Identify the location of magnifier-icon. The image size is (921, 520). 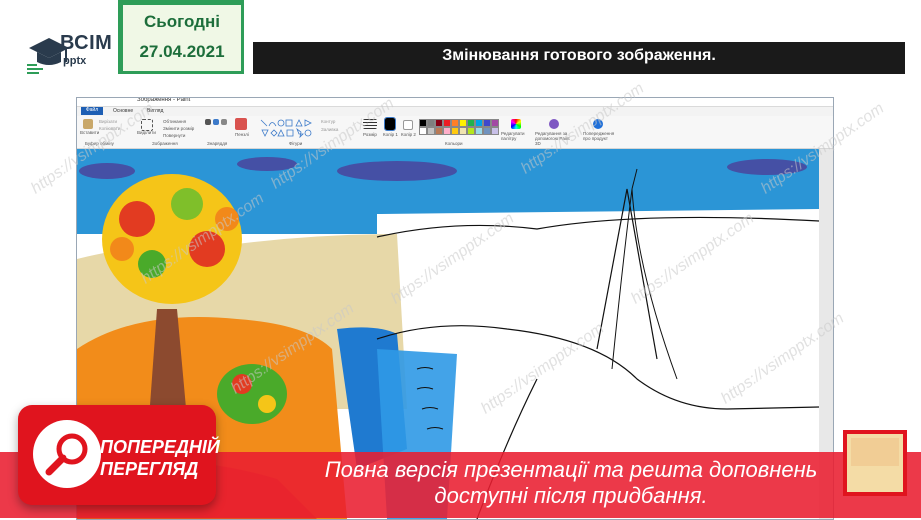
(67, 454).